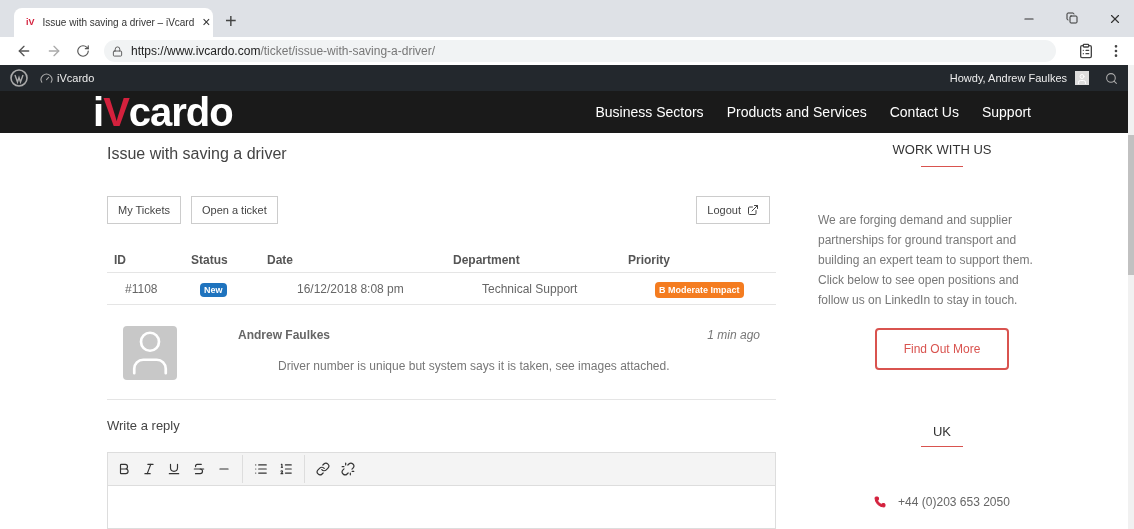 Image resolution: width=1134 pixels, height=529 pixels. Describe the element at coordinates (163, 112) in the screenshot. I see `site-logo: iVcardo` at that location.